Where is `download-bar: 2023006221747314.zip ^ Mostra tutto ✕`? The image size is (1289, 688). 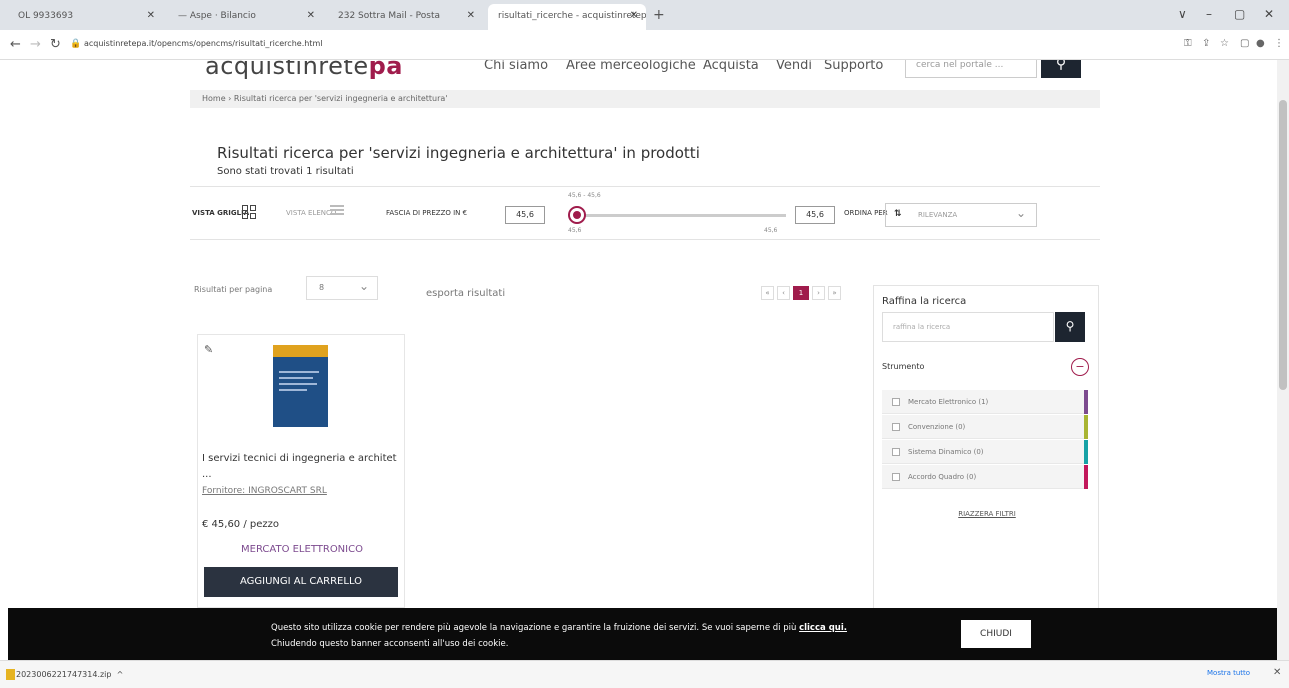
download-bar: 2023006221747314.zip ^ Mostra tutto ✕ is located at coordinates (644, 674).